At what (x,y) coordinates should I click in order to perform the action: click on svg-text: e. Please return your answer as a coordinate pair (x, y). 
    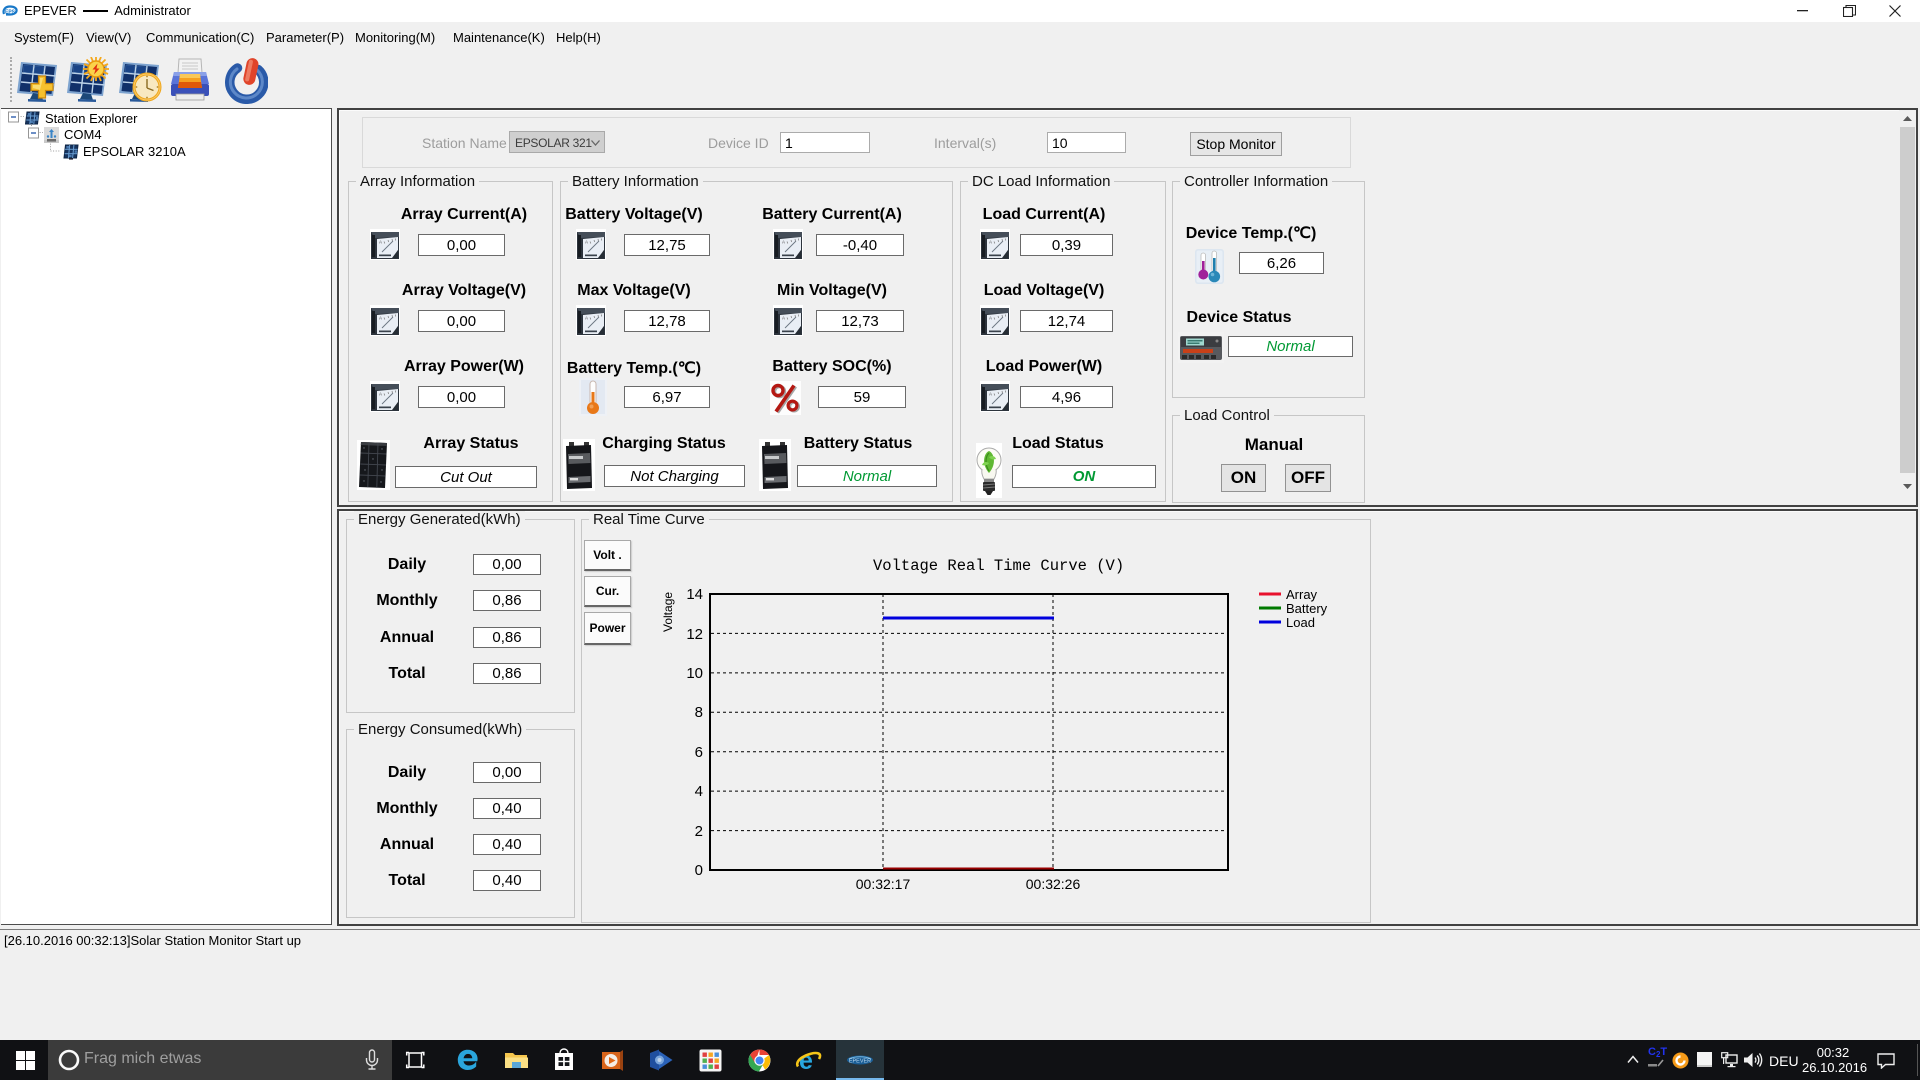
    Looking at the image, I should click on (806, 1060).